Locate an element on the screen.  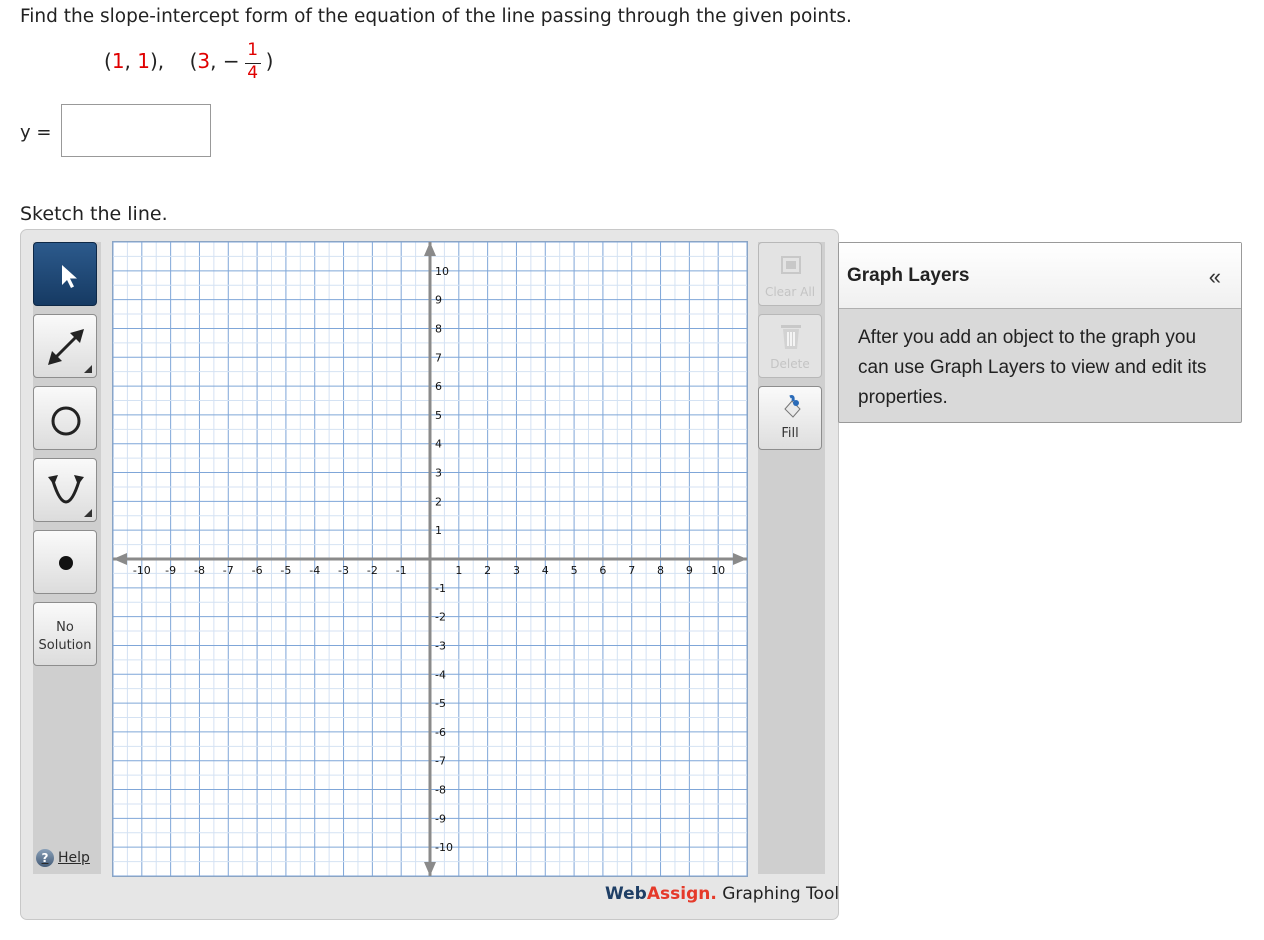
x-tick-label: 4 is located at coordinates (545, 570).